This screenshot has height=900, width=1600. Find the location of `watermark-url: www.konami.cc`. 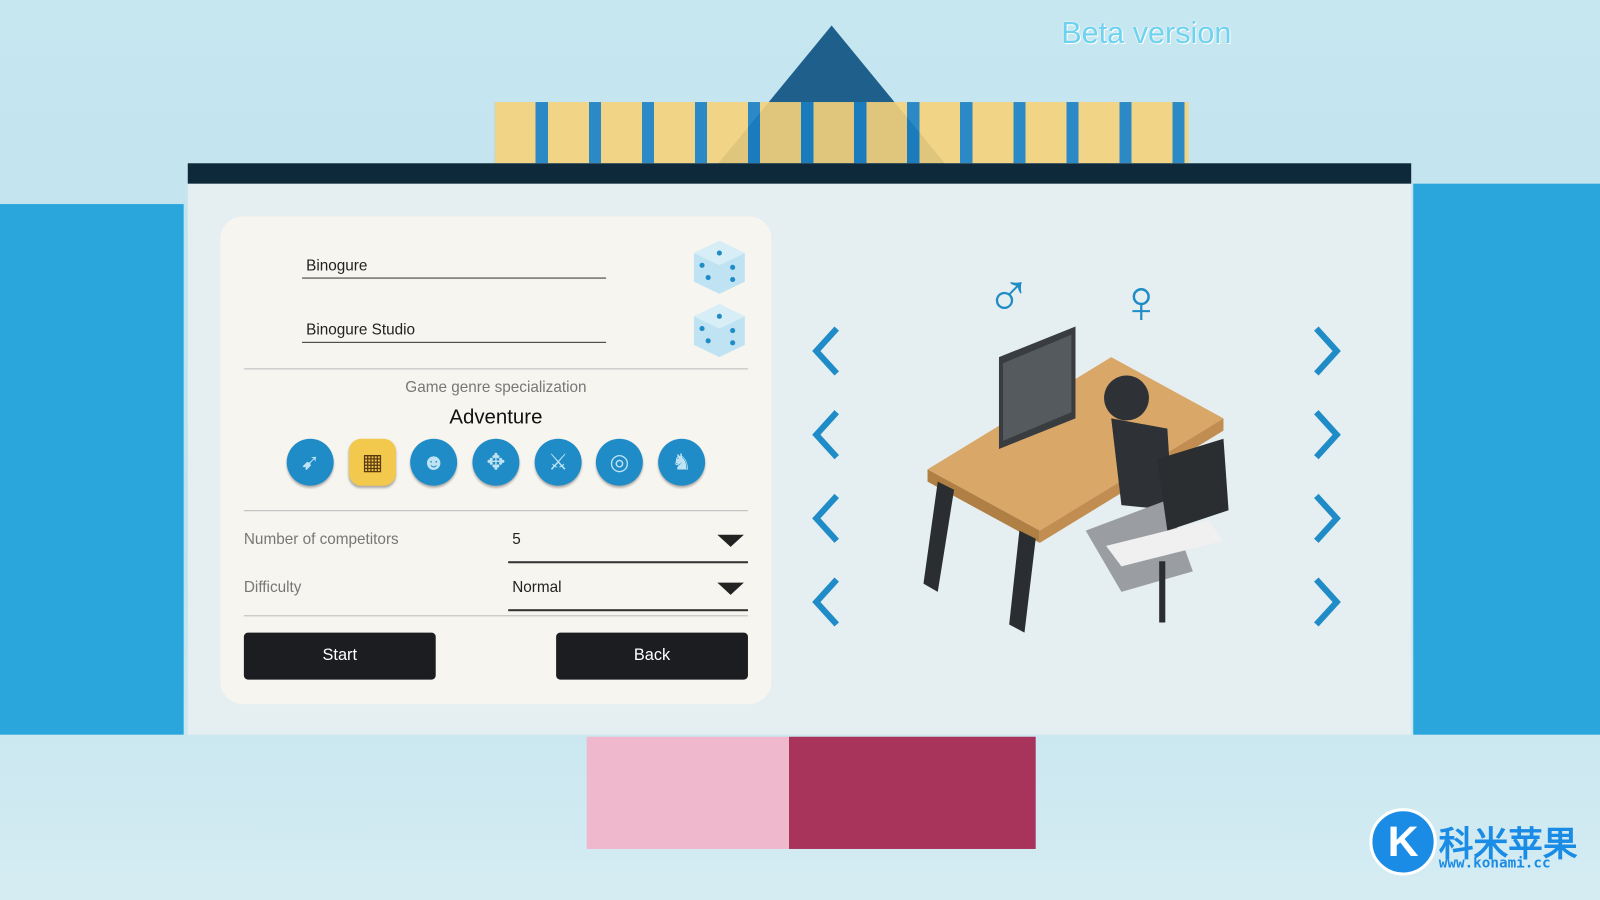

watermark-url: www.konami.cc is located at coordinates (1494, 863).